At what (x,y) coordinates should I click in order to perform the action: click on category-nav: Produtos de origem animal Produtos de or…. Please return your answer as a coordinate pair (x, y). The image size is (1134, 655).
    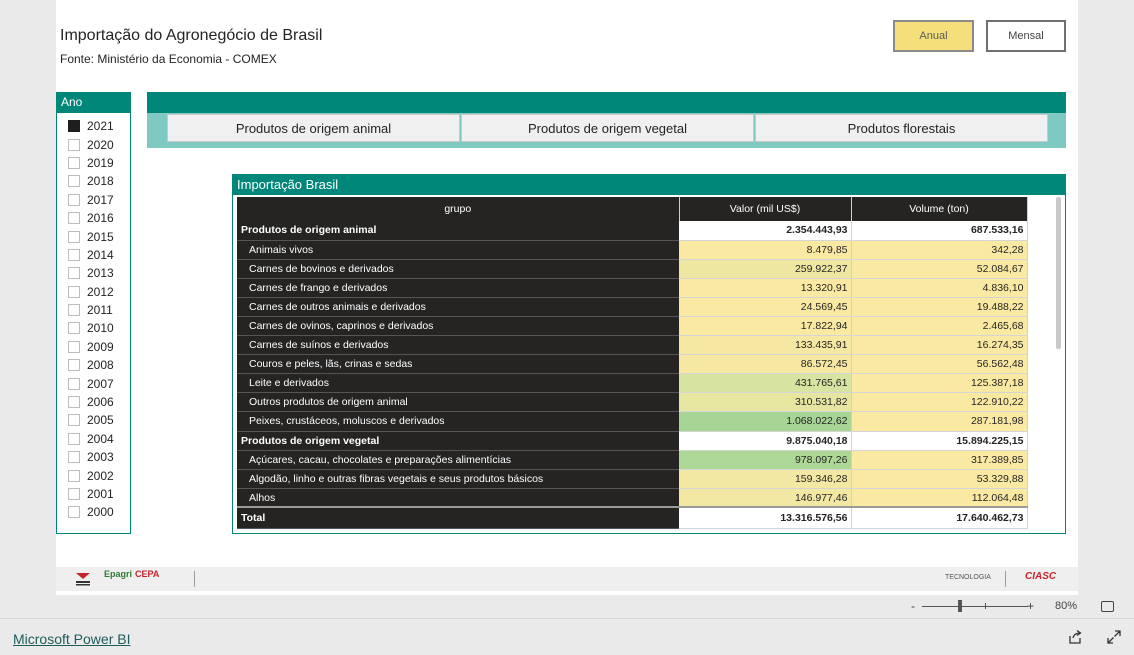
    Looking at the image, I should click on (606, 120).